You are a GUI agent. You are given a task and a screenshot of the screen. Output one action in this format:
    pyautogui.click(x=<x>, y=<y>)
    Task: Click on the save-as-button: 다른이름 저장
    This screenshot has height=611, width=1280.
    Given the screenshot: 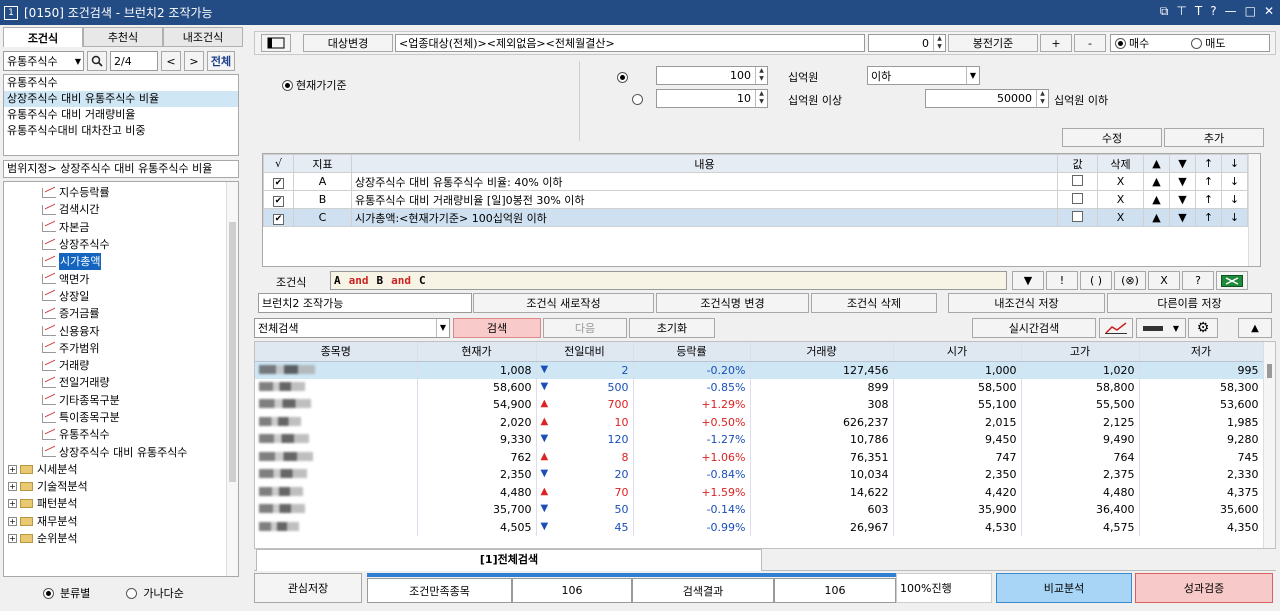 What is the action you would take?
    pyautogui.click(x=1189, y=303)
    